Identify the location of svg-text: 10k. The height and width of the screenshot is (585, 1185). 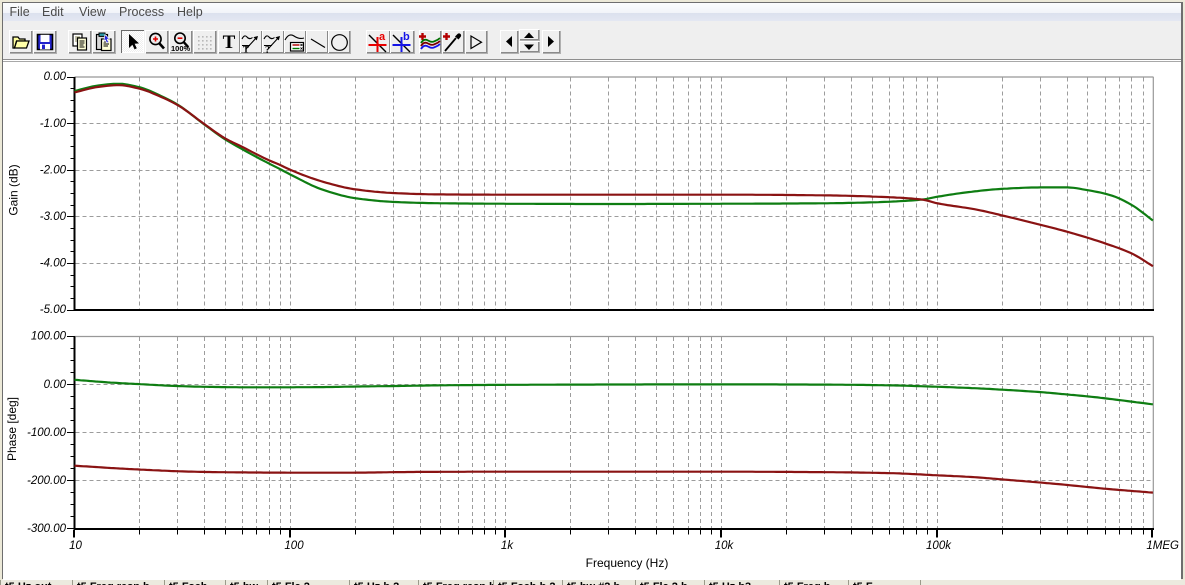
(725, 546).